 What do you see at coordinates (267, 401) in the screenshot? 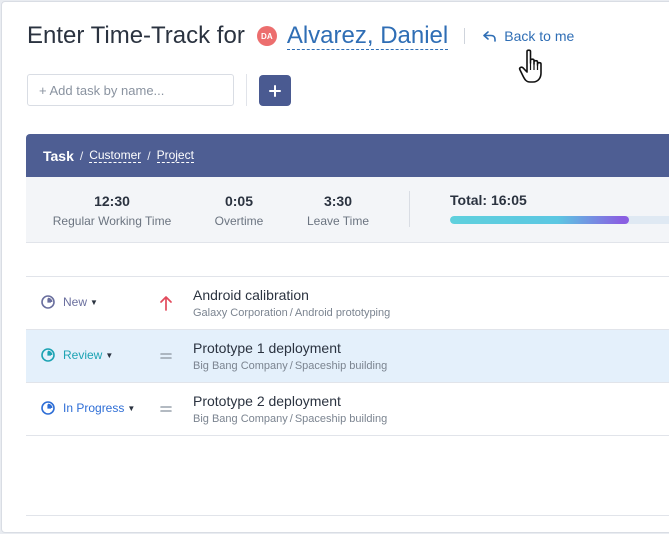
I see `task-name: Prototype 2 deployment` at bounding box center [267, 401].